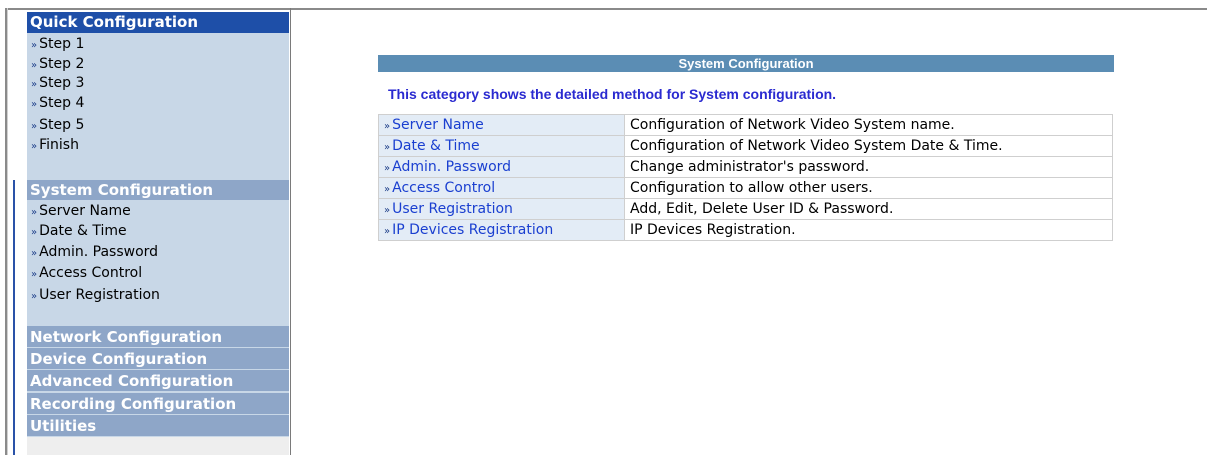  Describe the element at coordinates (62, 83) in the screenshot. I see `sidebar-item-label: Step 3` at that location.